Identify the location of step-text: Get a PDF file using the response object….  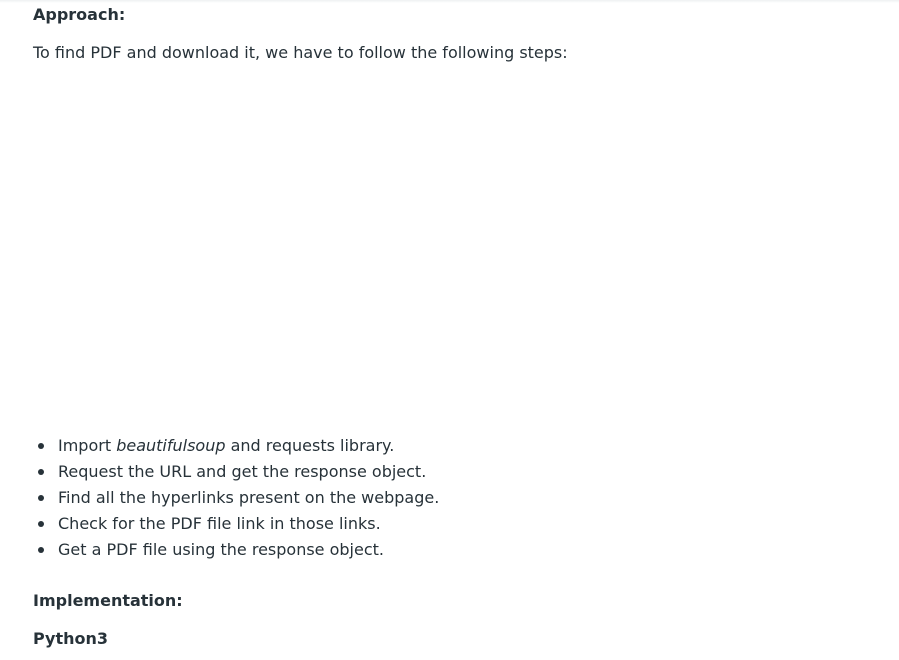
(221, 549).